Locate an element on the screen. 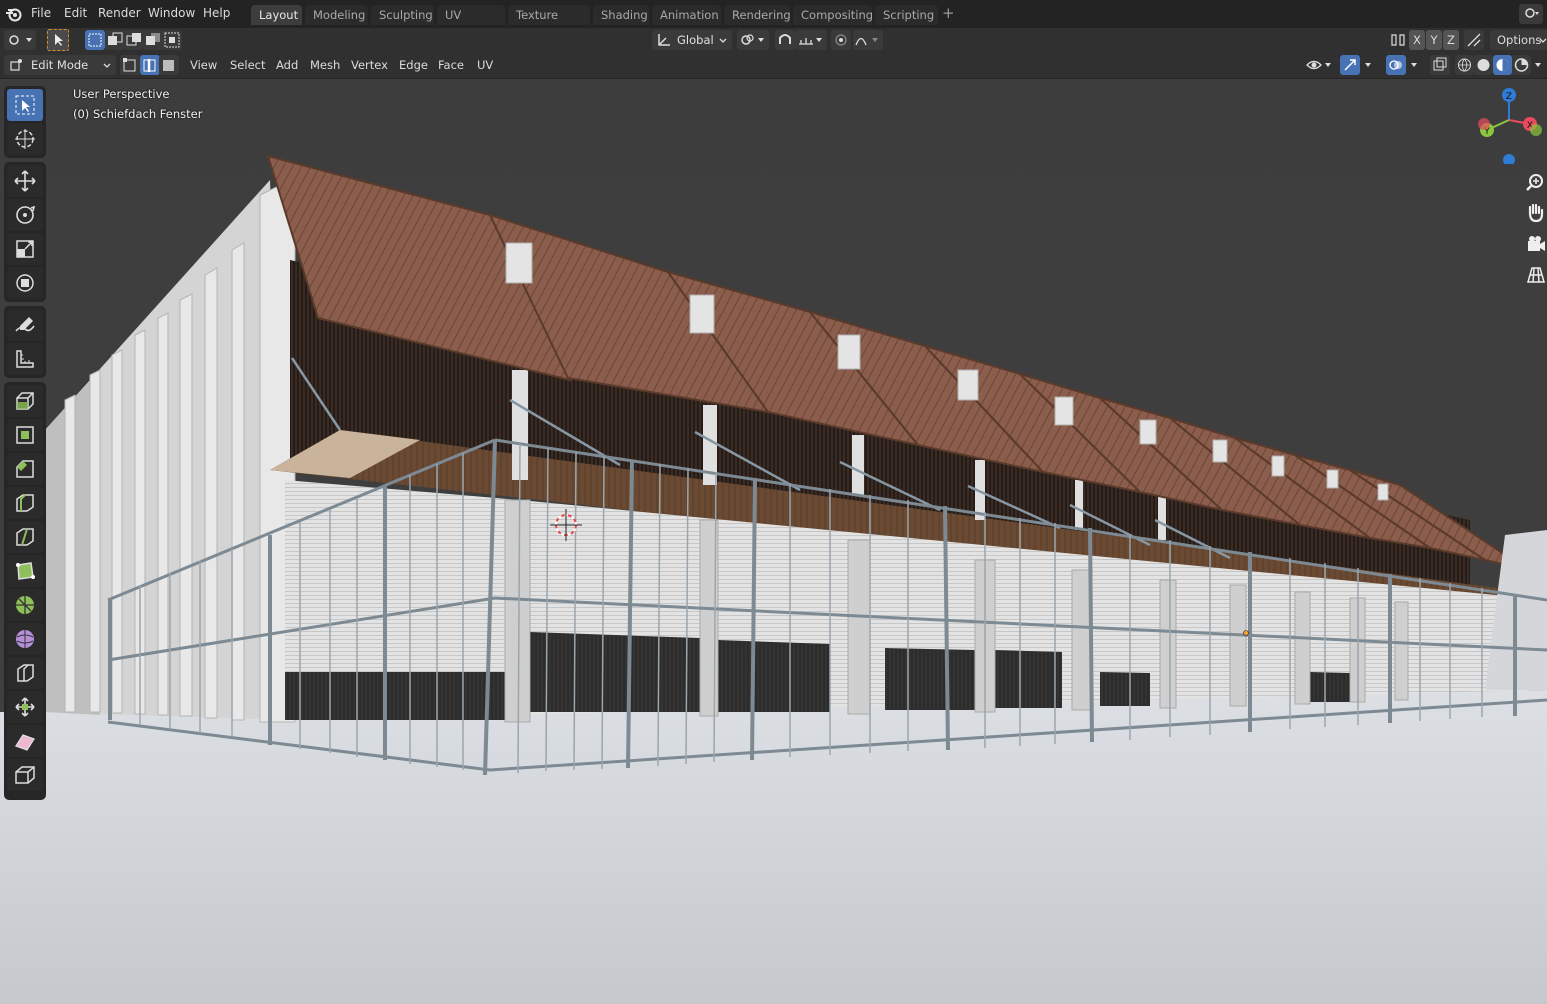 This screenshot has width=1547, height=1004. spin-icon is located at coordinates (25, 605).